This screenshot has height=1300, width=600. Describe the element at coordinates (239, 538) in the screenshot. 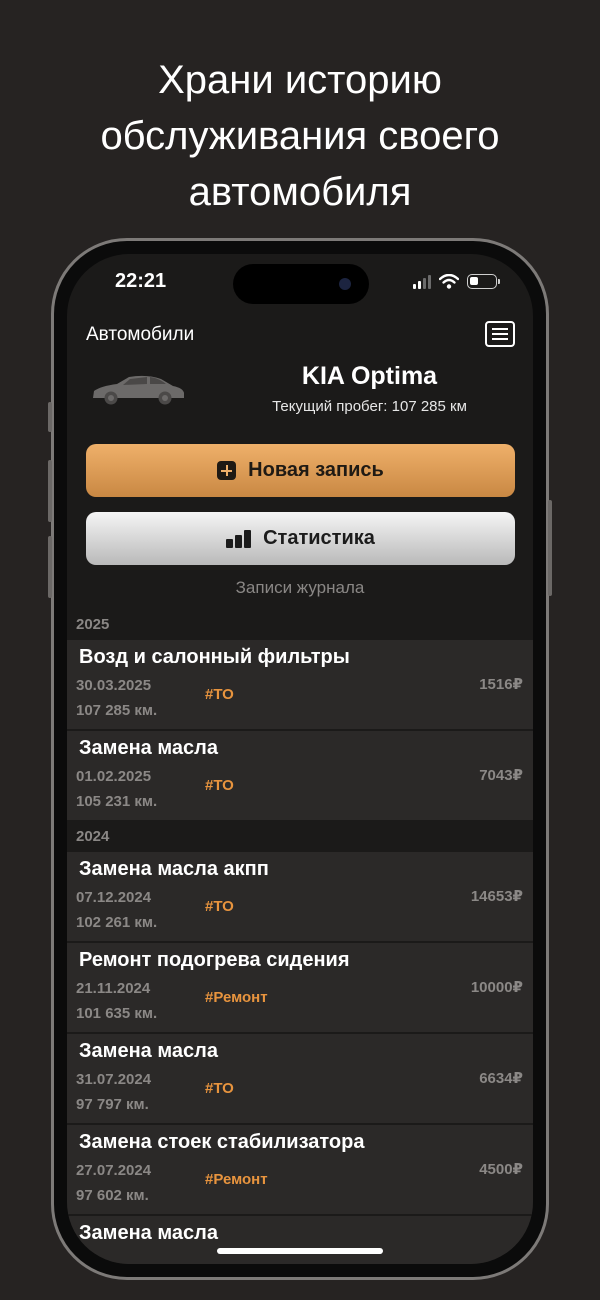

I see `bar-chart-icon` at that location.